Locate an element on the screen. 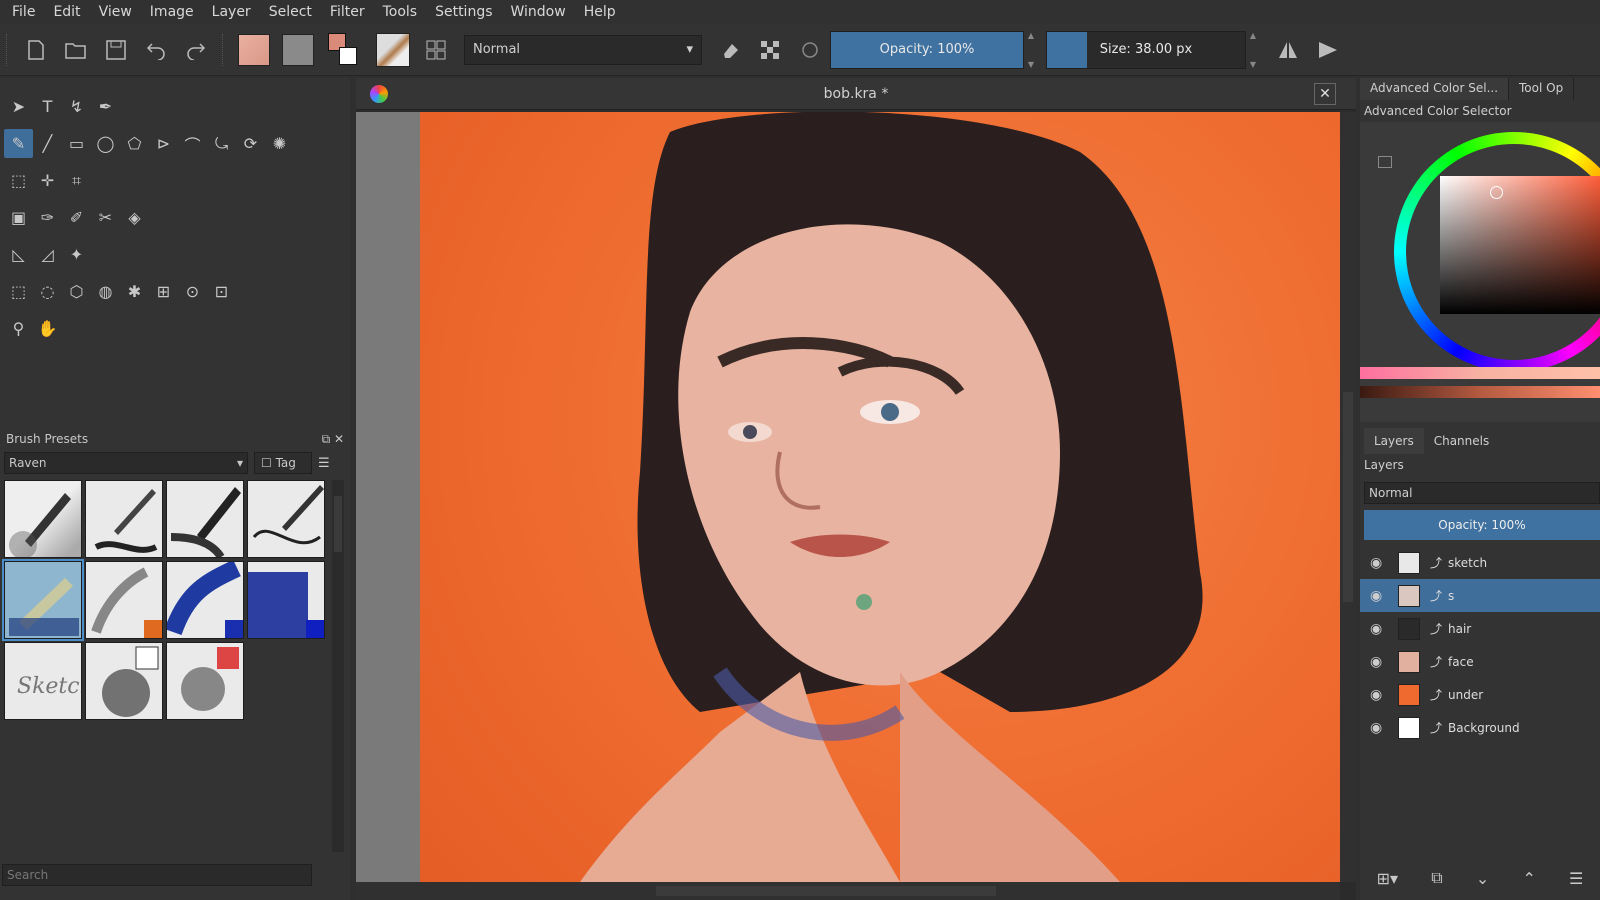 The image size is (1600, 900). gradient-tool-icon: ▣ is located at coordinates (18, 217).